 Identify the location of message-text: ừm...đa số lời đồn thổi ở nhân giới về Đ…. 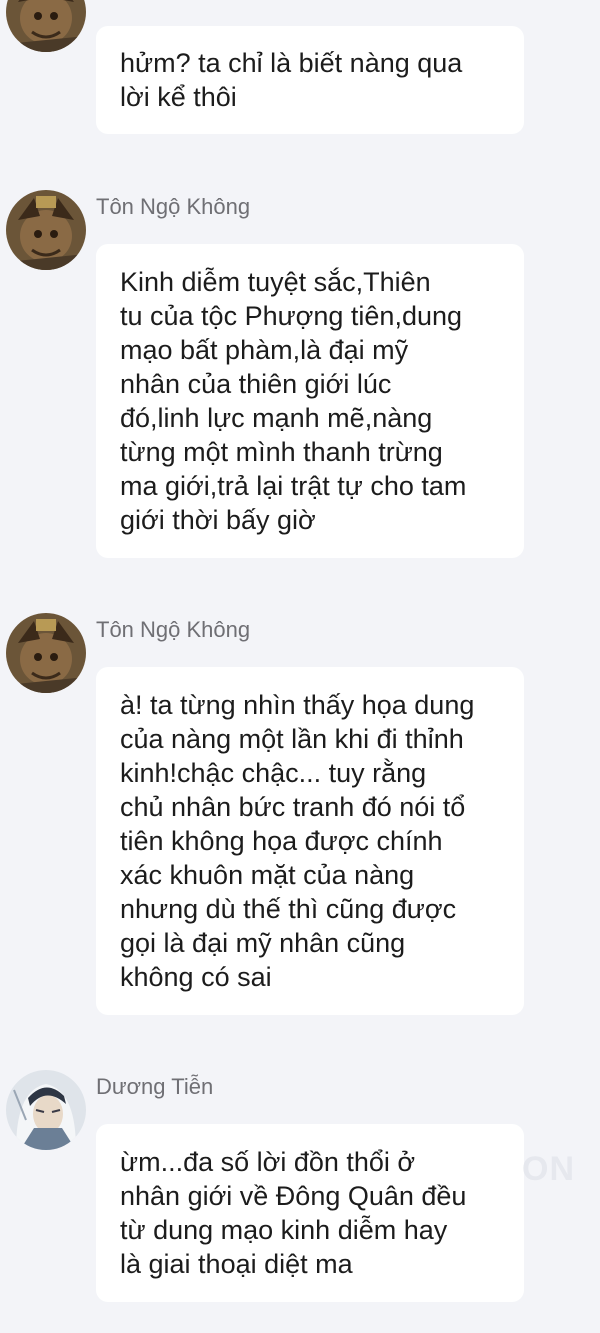
(293, 1213).